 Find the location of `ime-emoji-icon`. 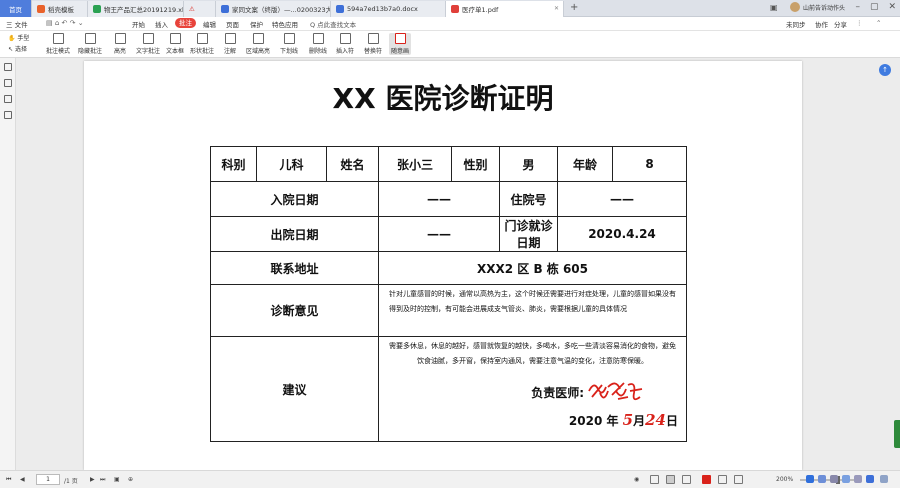

ime-emoji-icon is located at coordinates (846, 479).